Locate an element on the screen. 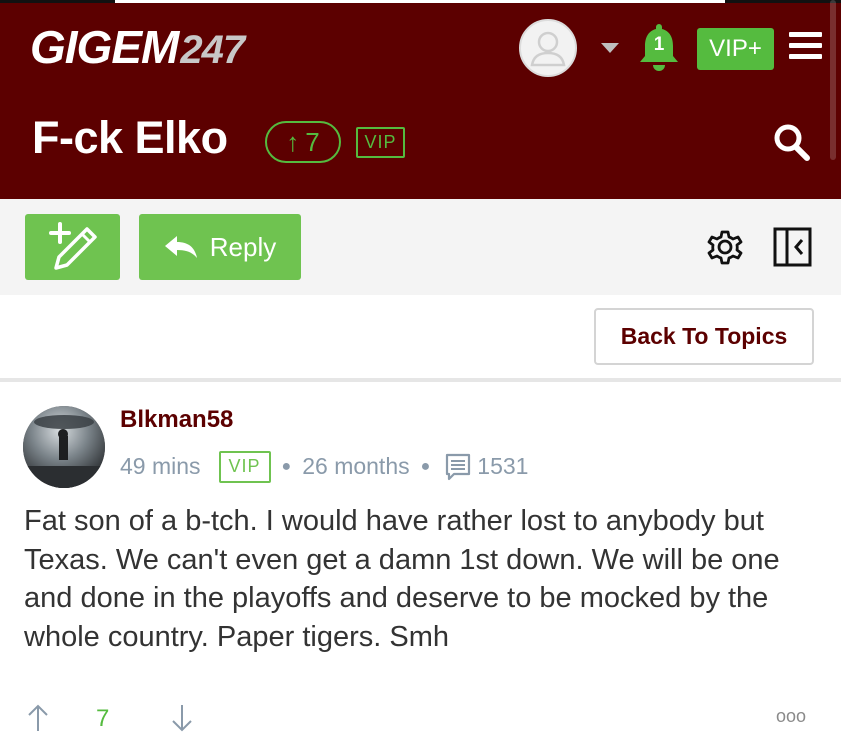 The height and width of the screenshot is (750, 841). notification-count: 1 is located at coordinates (659, 44).